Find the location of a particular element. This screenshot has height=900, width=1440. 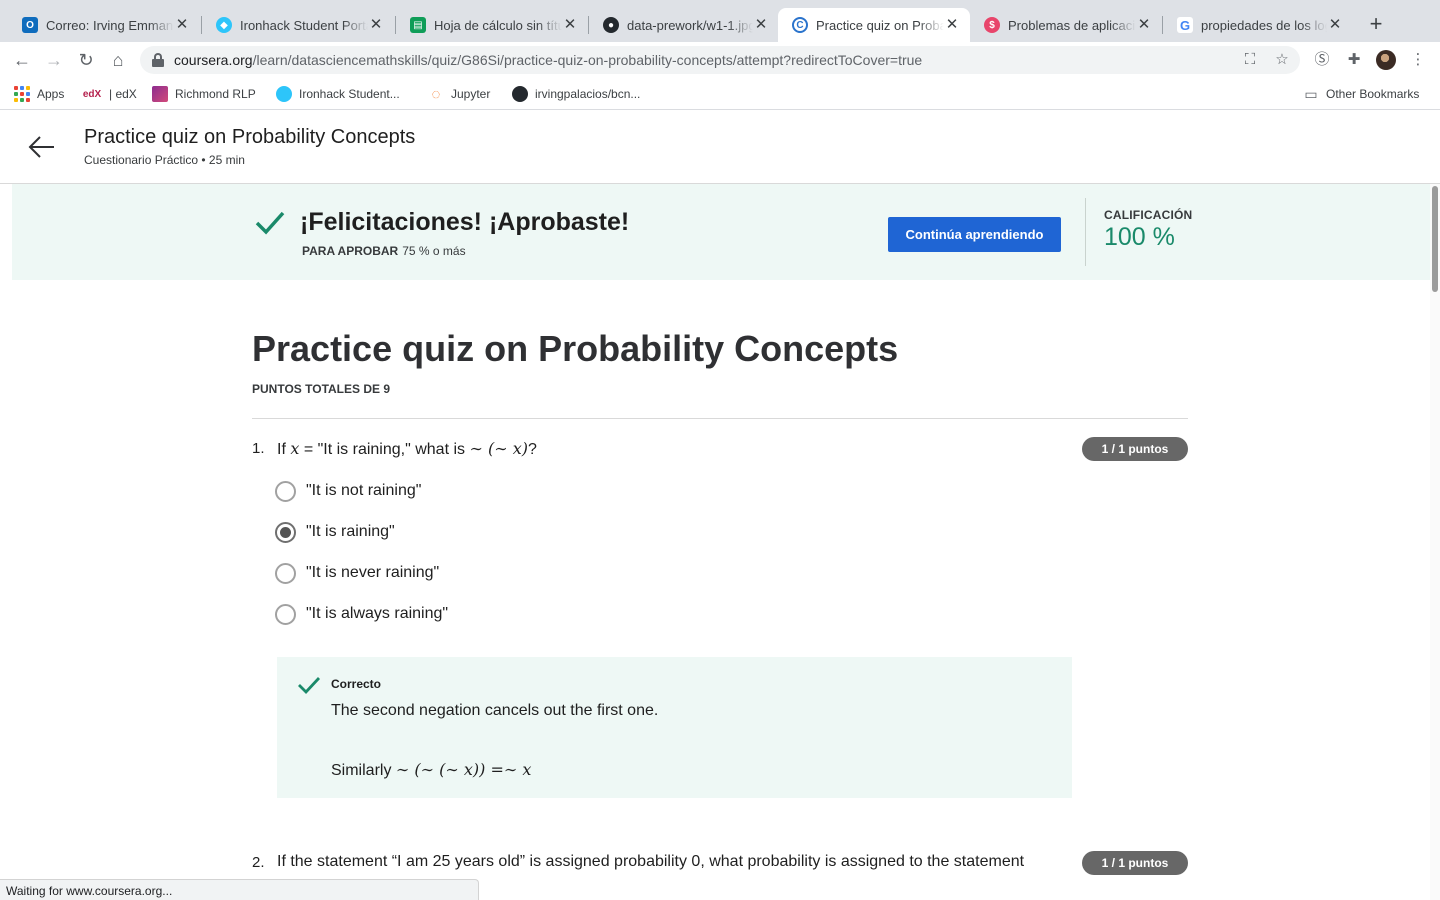

kebab-menu-icon: ⋮ is located at coordinates (1418, 60).